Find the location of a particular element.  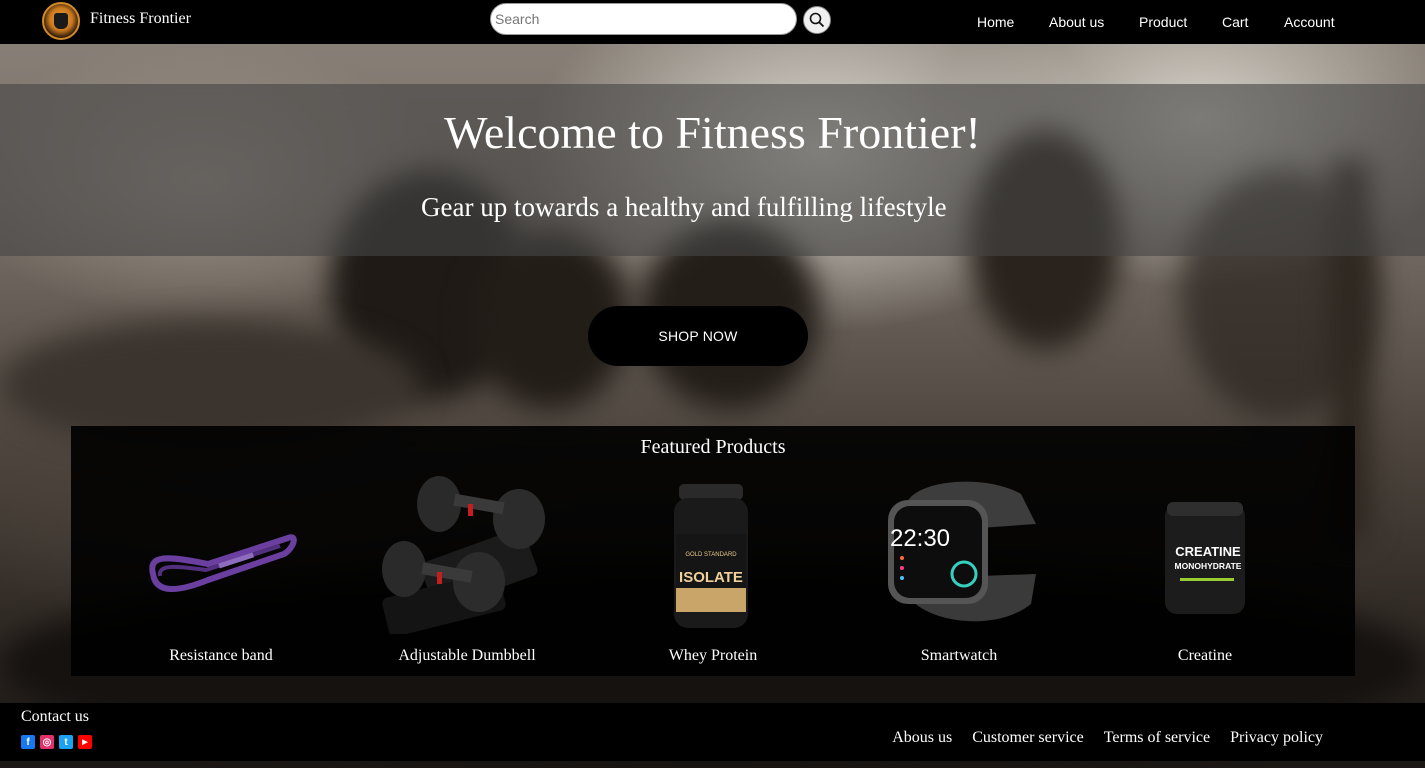

creatine-image: CREATINE MONOHYDRATE is located at coordinates (1205, 558).